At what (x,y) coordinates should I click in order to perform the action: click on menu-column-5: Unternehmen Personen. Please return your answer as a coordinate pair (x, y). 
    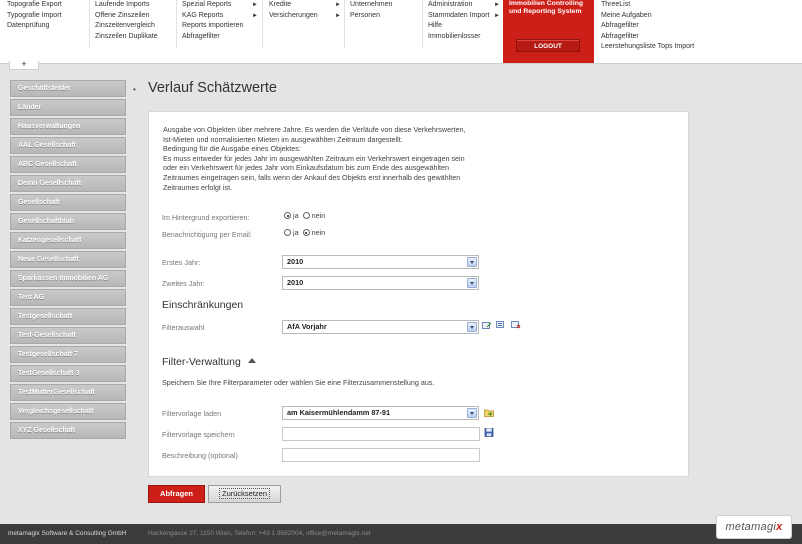
    Looking at the image, I should click on (371, 10).